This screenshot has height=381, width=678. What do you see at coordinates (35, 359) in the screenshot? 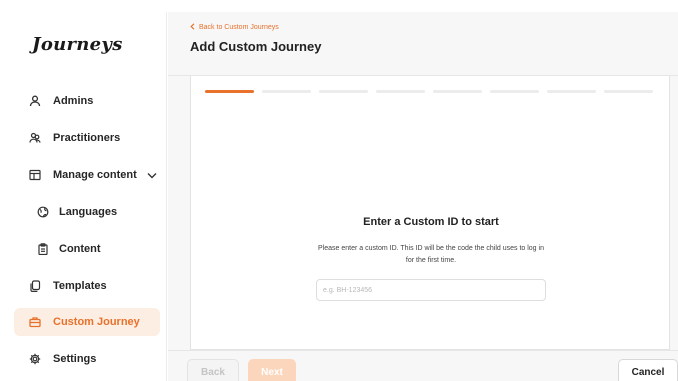
I see `gear-icon` at bounding box center [35, 359].